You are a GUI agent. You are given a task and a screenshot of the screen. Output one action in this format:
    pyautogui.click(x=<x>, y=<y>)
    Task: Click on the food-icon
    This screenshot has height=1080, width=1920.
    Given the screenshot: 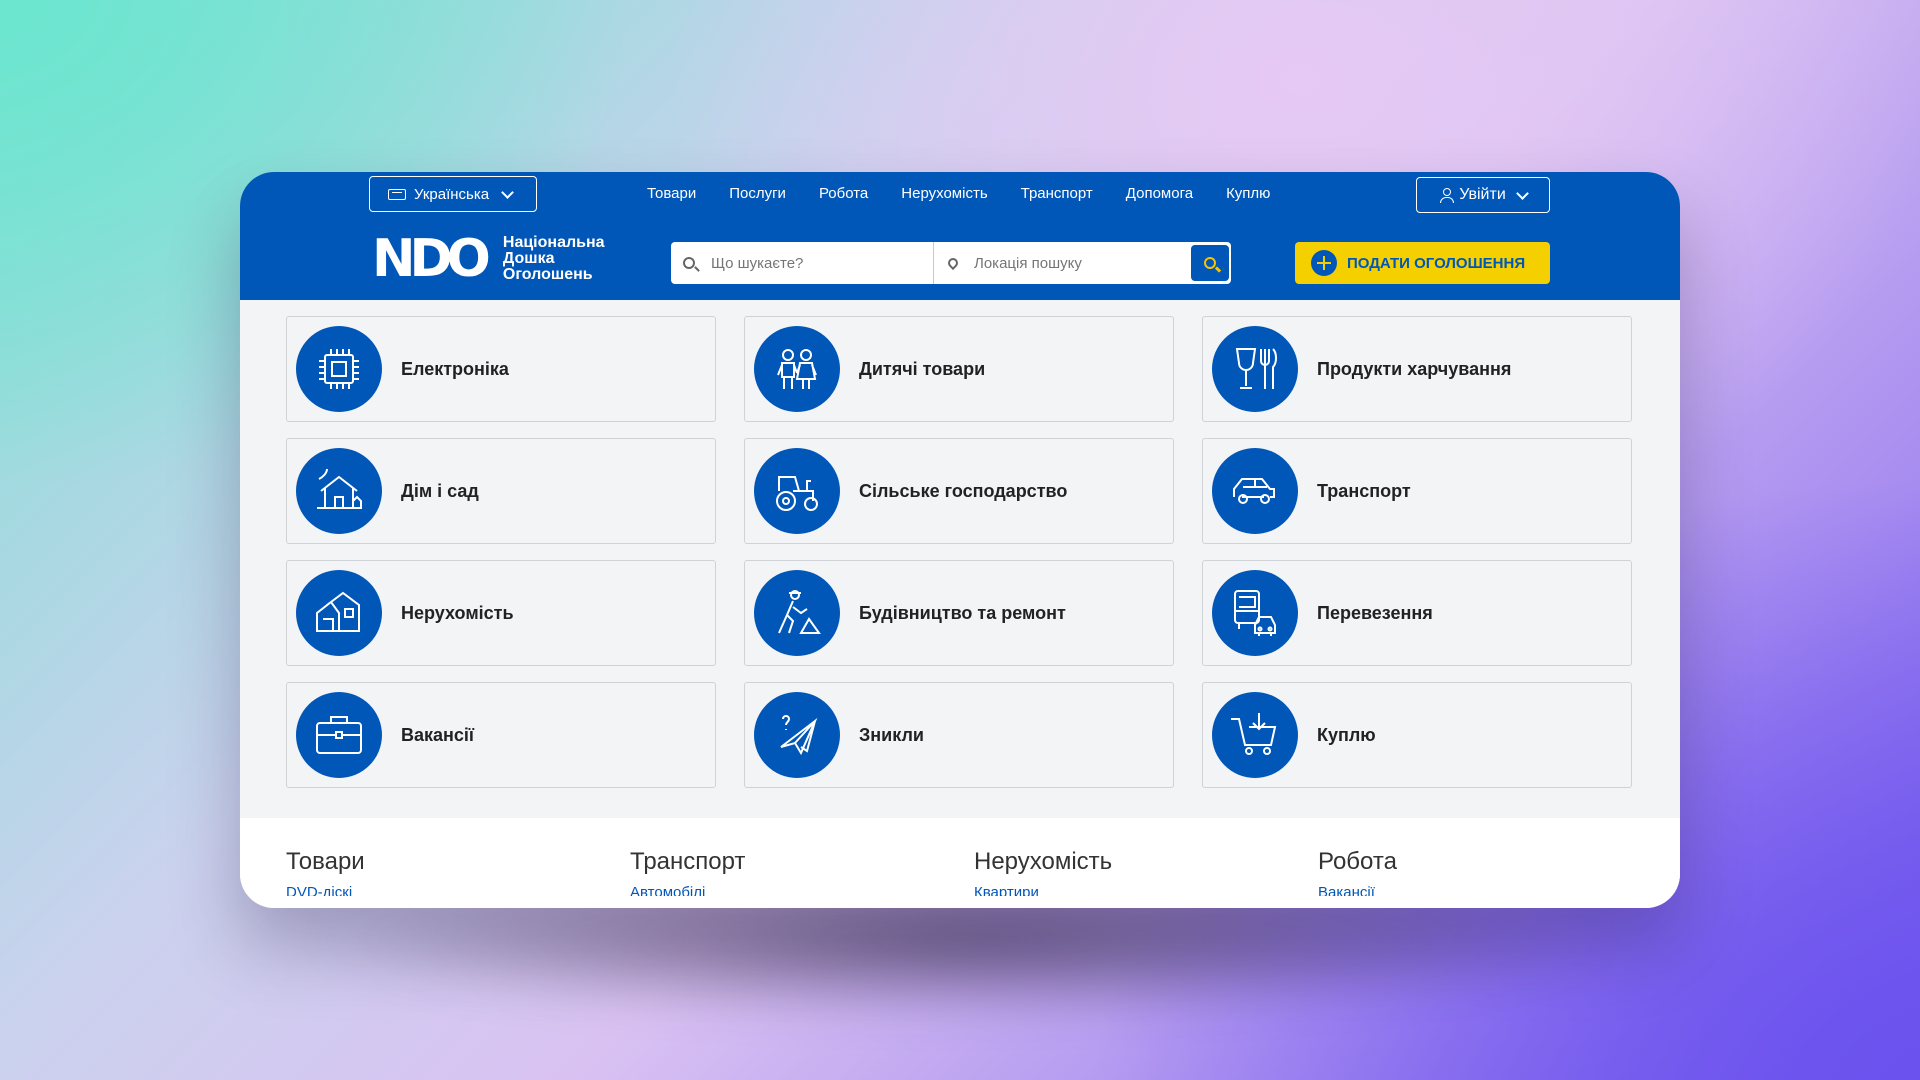 What is the action you would take?
    pyautogui.click(x=1255, y=369)
    